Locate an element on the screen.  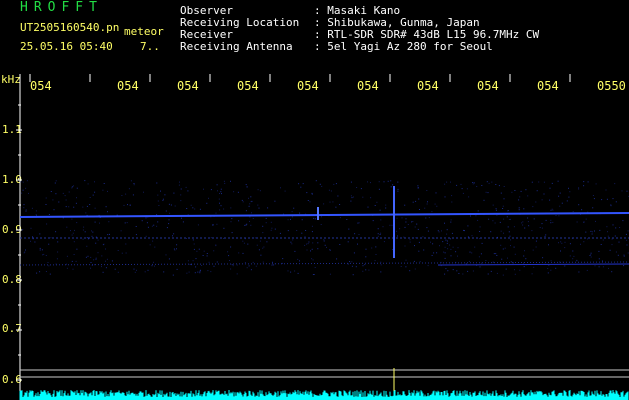
level-lines is located at coordinates (324, 373).